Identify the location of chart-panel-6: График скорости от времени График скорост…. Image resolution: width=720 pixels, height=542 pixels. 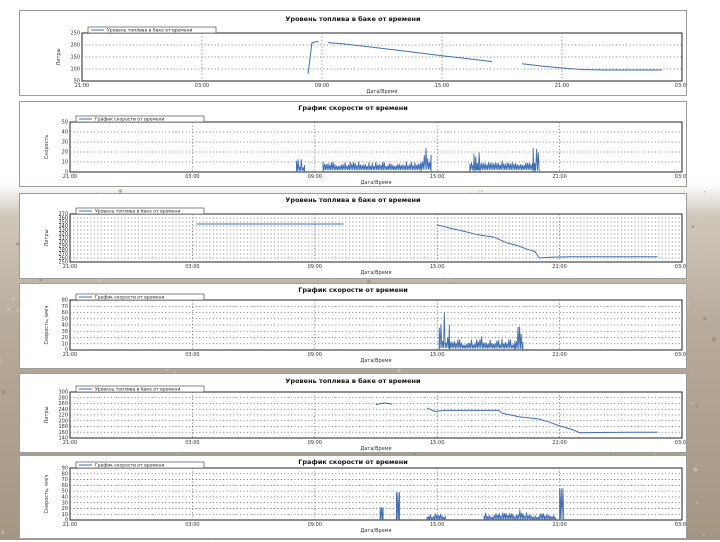
(354, 497).